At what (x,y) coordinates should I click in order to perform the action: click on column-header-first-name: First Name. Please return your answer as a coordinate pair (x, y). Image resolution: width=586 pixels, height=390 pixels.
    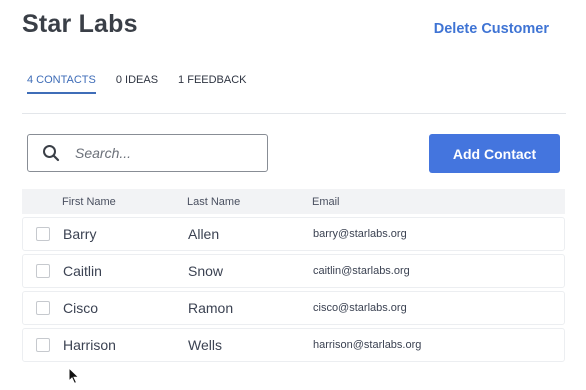
    Looking at the image, I should click on (89, 201).